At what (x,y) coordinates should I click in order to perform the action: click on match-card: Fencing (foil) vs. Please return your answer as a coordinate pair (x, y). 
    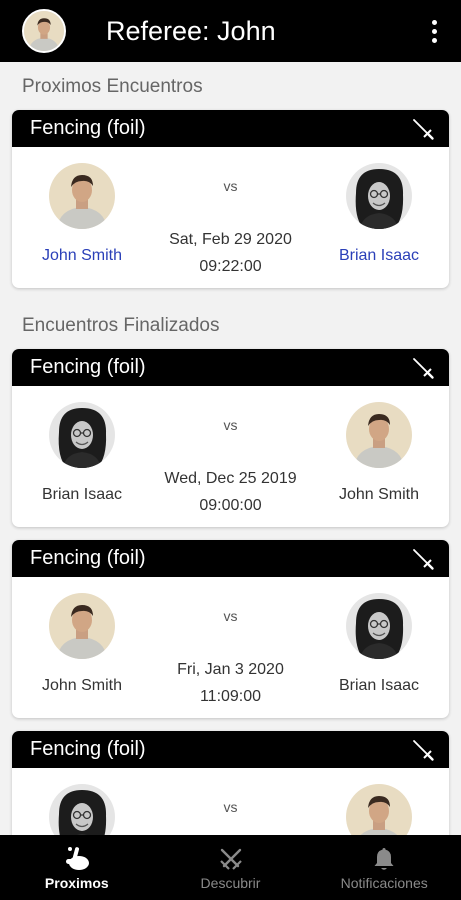
    Looking at the image, I should click on (230, 783).